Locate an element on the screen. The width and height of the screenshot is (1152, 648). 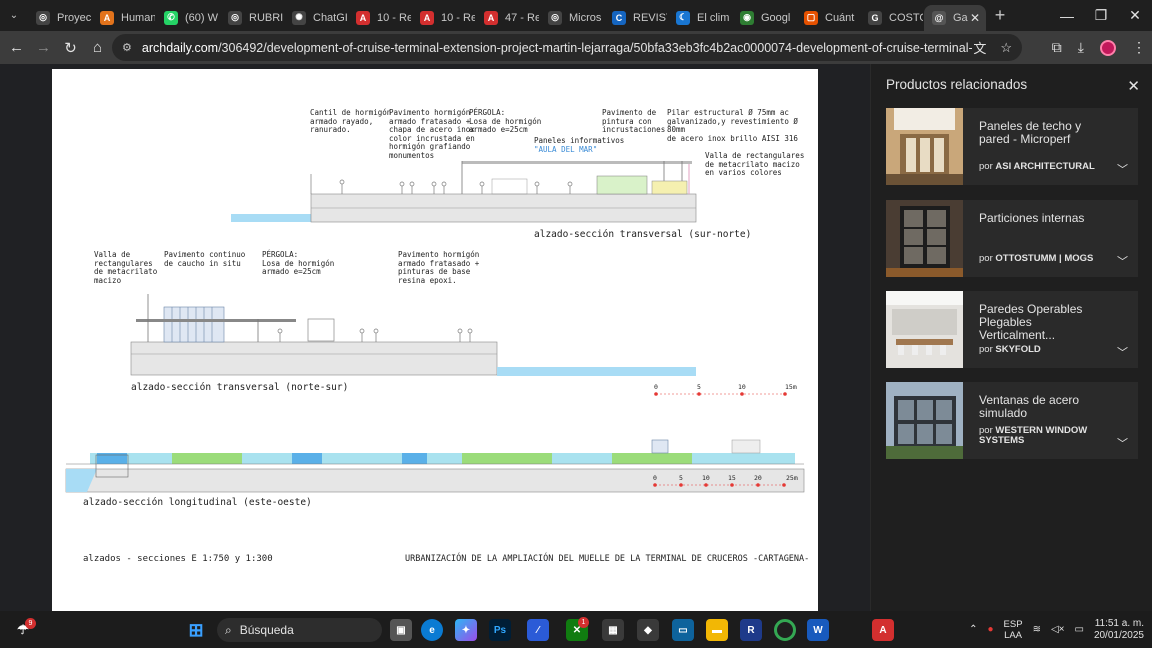
task-view-icon: ▣ is located at coordinates (401, 630).